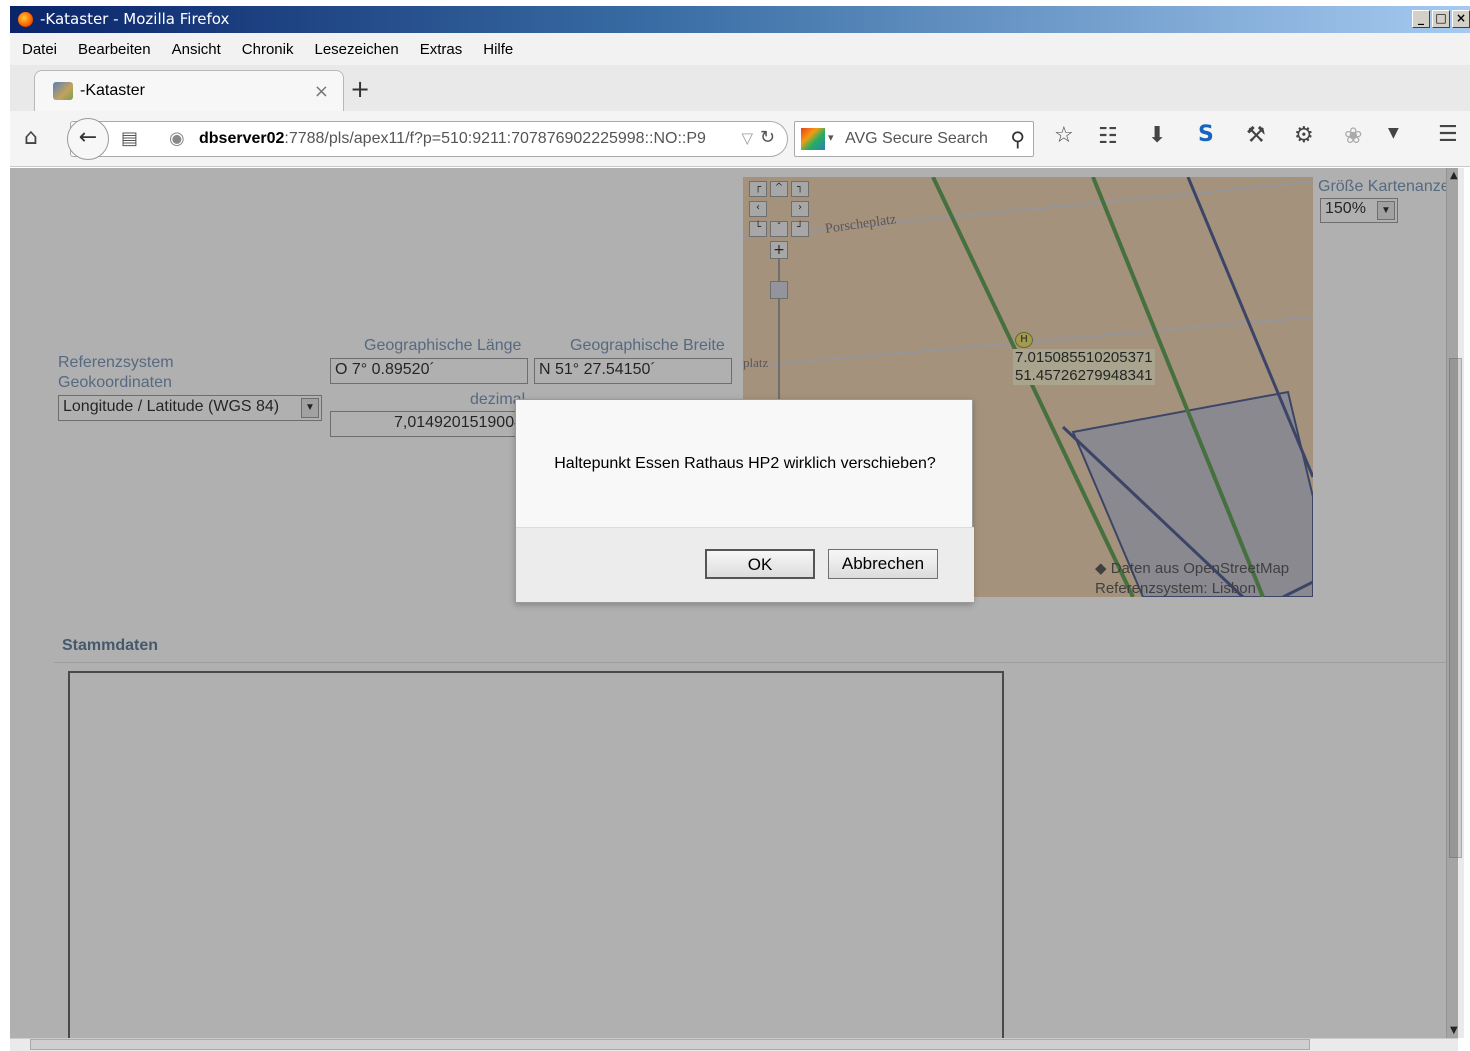  What do you see at coordinates (1108, 136) in the screenshot?
I see `bookmarks-list-icon: ☷` at bounding box center [1108, 136].